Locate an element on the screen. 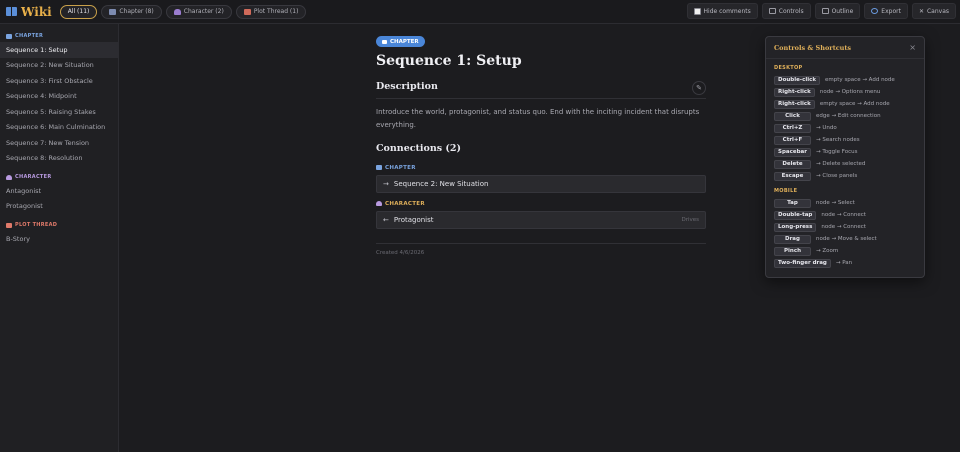  canvas-button: ✕ Canvas is located at coordinates (933, 11).